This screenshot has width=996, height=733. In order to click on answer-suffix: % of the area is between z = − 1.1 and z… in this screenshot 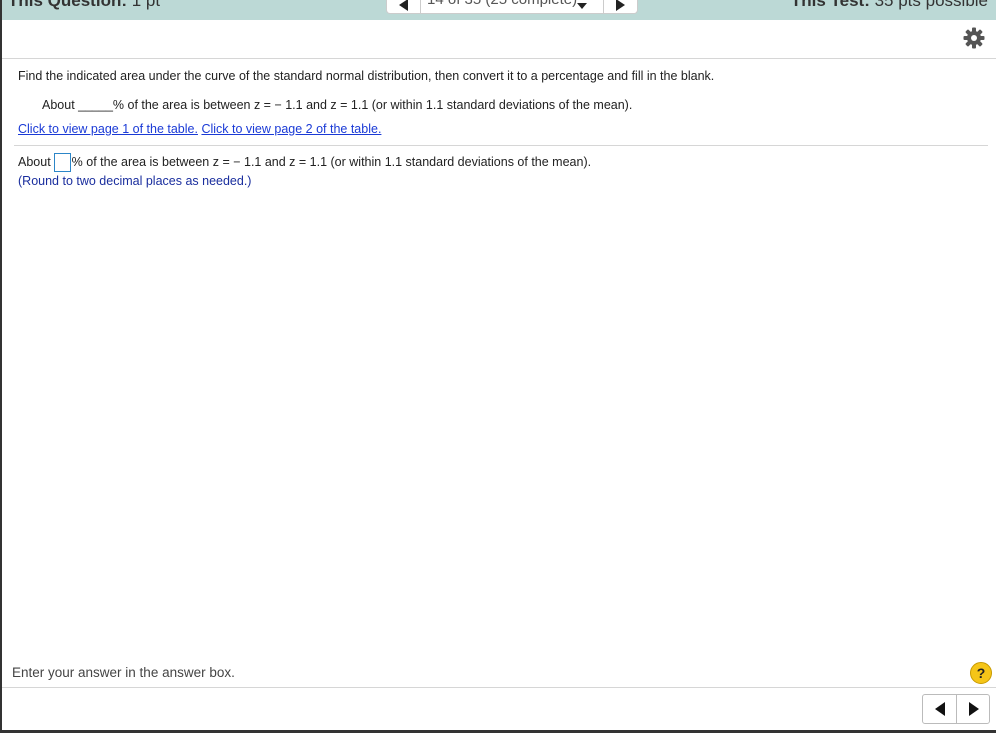, I will do `click(331, 162)`.